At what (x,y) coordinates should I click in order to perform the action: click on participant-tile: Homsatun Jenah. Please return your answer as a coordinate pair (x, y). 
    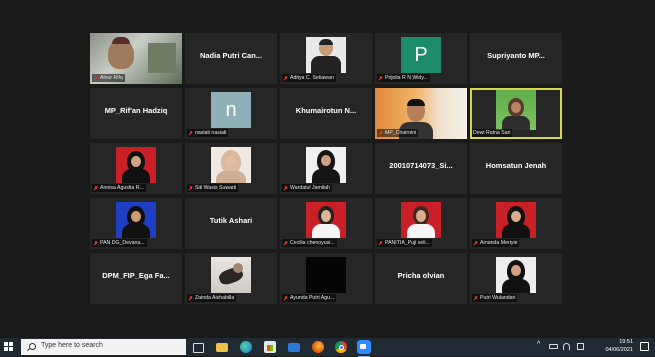
    Looking at the image, I should click on (516, 168).